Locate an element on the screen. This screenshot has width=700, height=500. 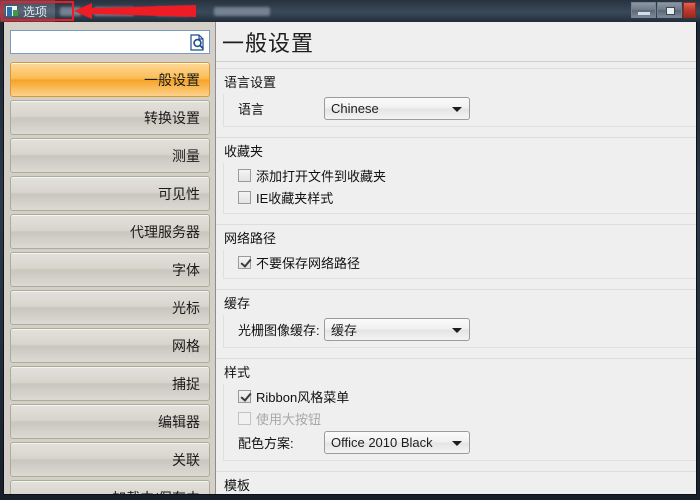
checkbox-row: 使用大按钮 is located at coordinates (467, 418).